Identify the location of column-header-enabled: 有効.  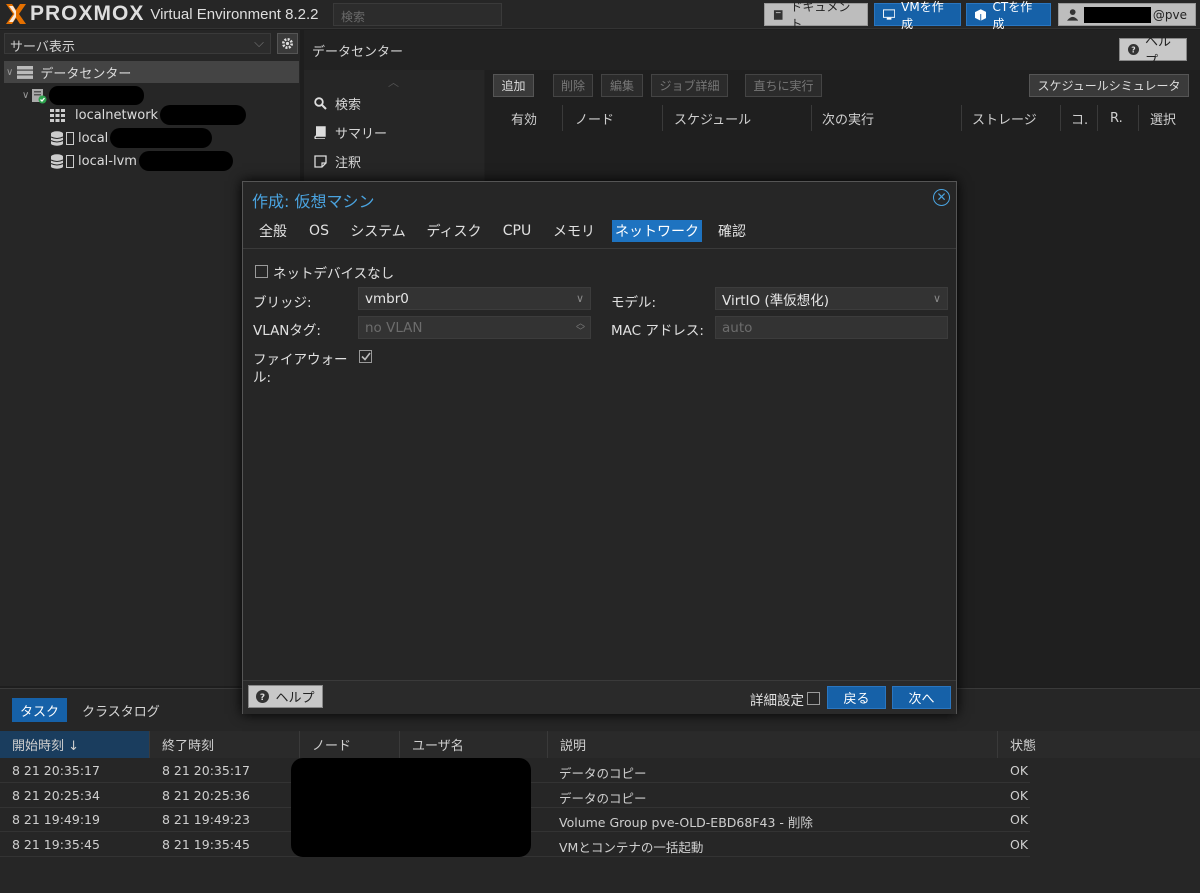
(524, 118).